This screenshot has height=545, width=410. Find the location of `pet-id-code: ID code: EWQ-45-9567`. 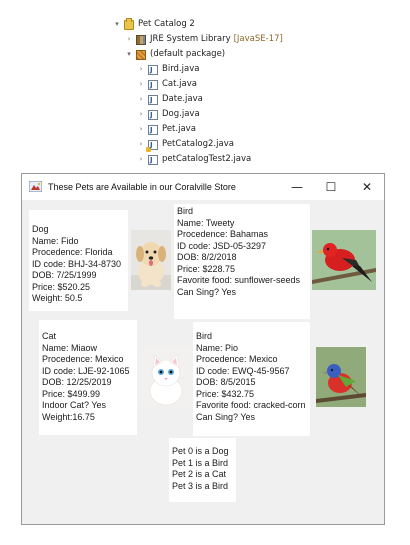

pet-id-code: ID code: EWQ-45-9567 is located at coordinates (243, 370).